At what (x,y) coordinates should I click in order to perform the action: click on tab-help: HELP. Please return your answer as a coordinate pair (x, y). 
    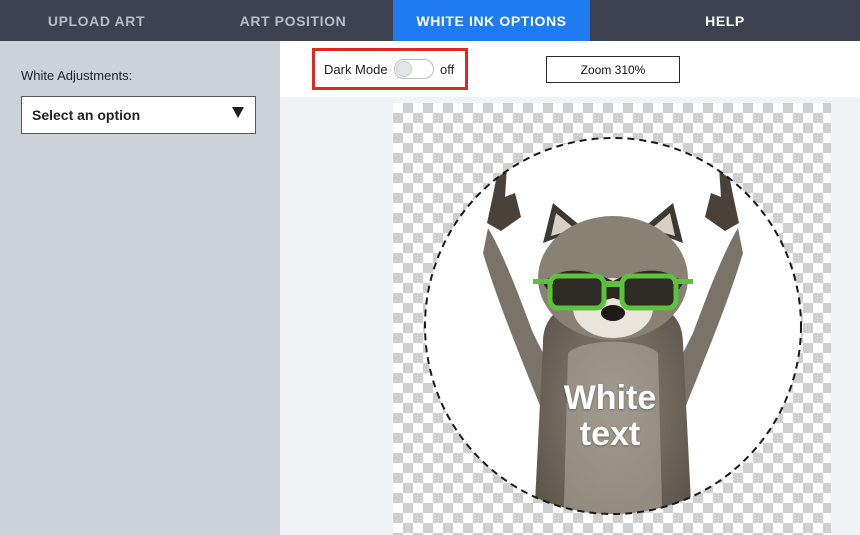
    Looking at the image, I should click on (725, 20).